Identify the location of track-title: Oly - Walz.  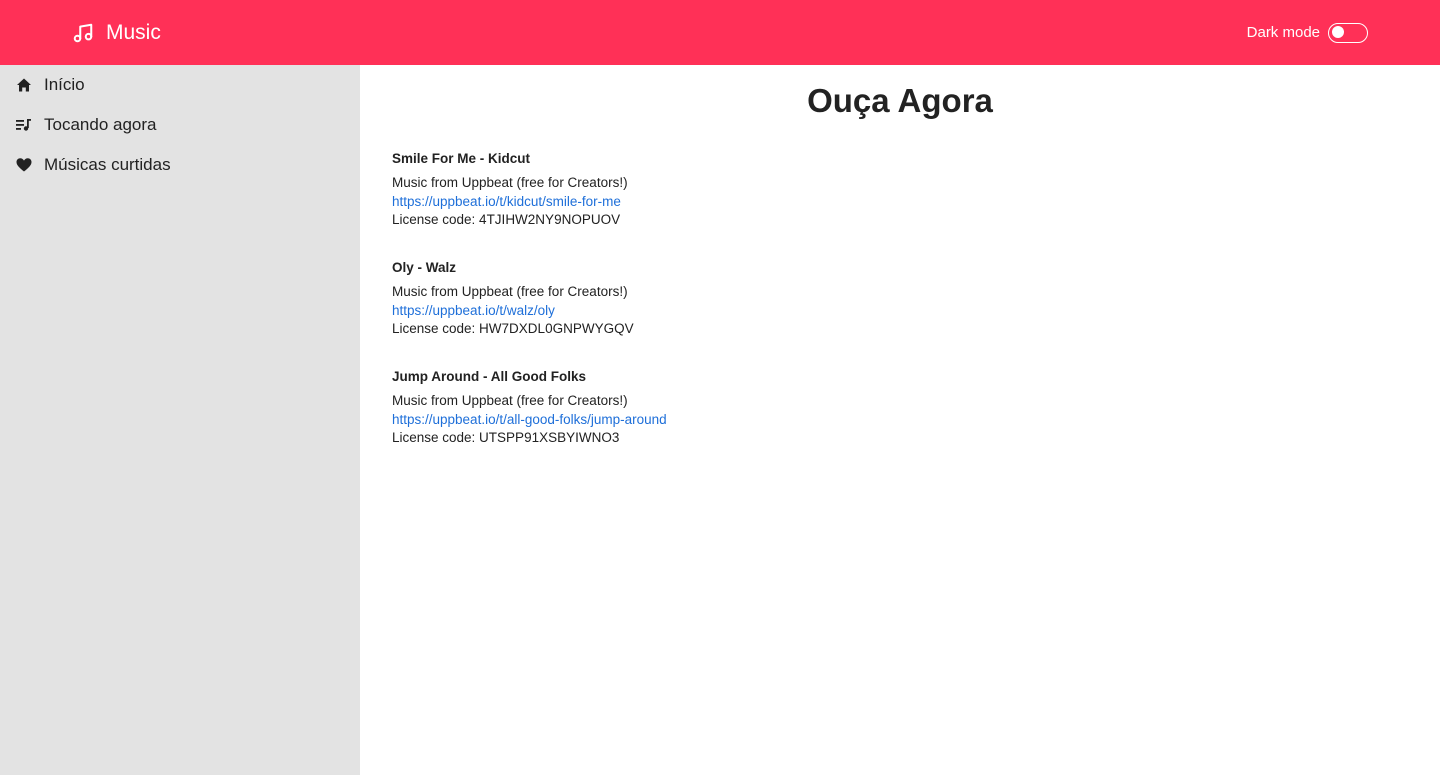
(424, 267).